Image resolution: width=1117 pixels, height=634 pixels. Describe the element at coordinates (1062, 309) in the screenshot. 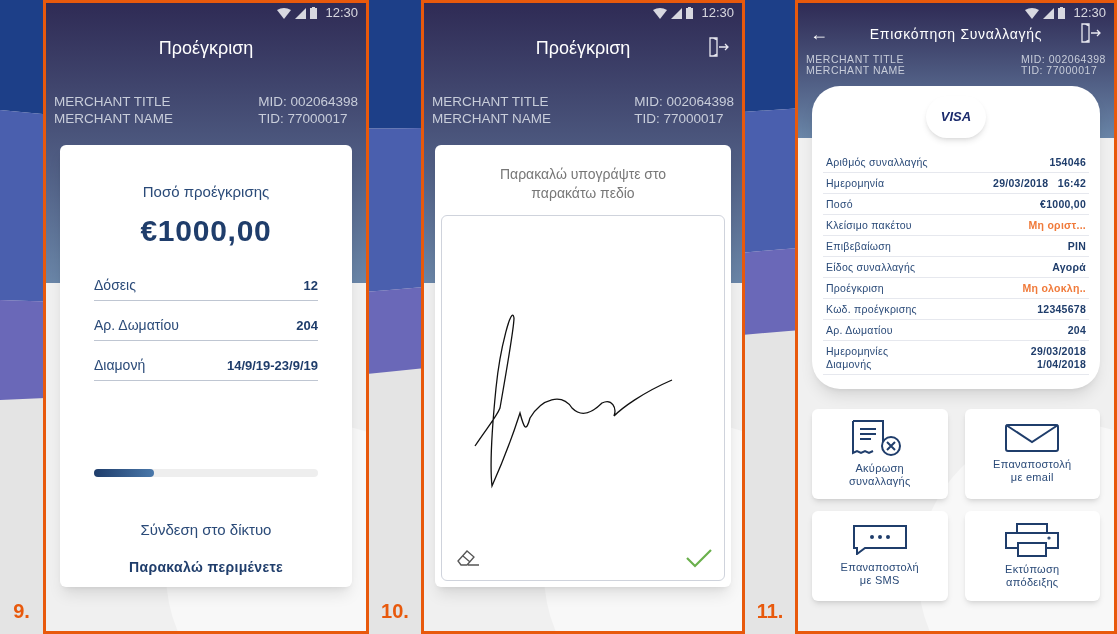

I see `detail-value: 12345678` at that location.